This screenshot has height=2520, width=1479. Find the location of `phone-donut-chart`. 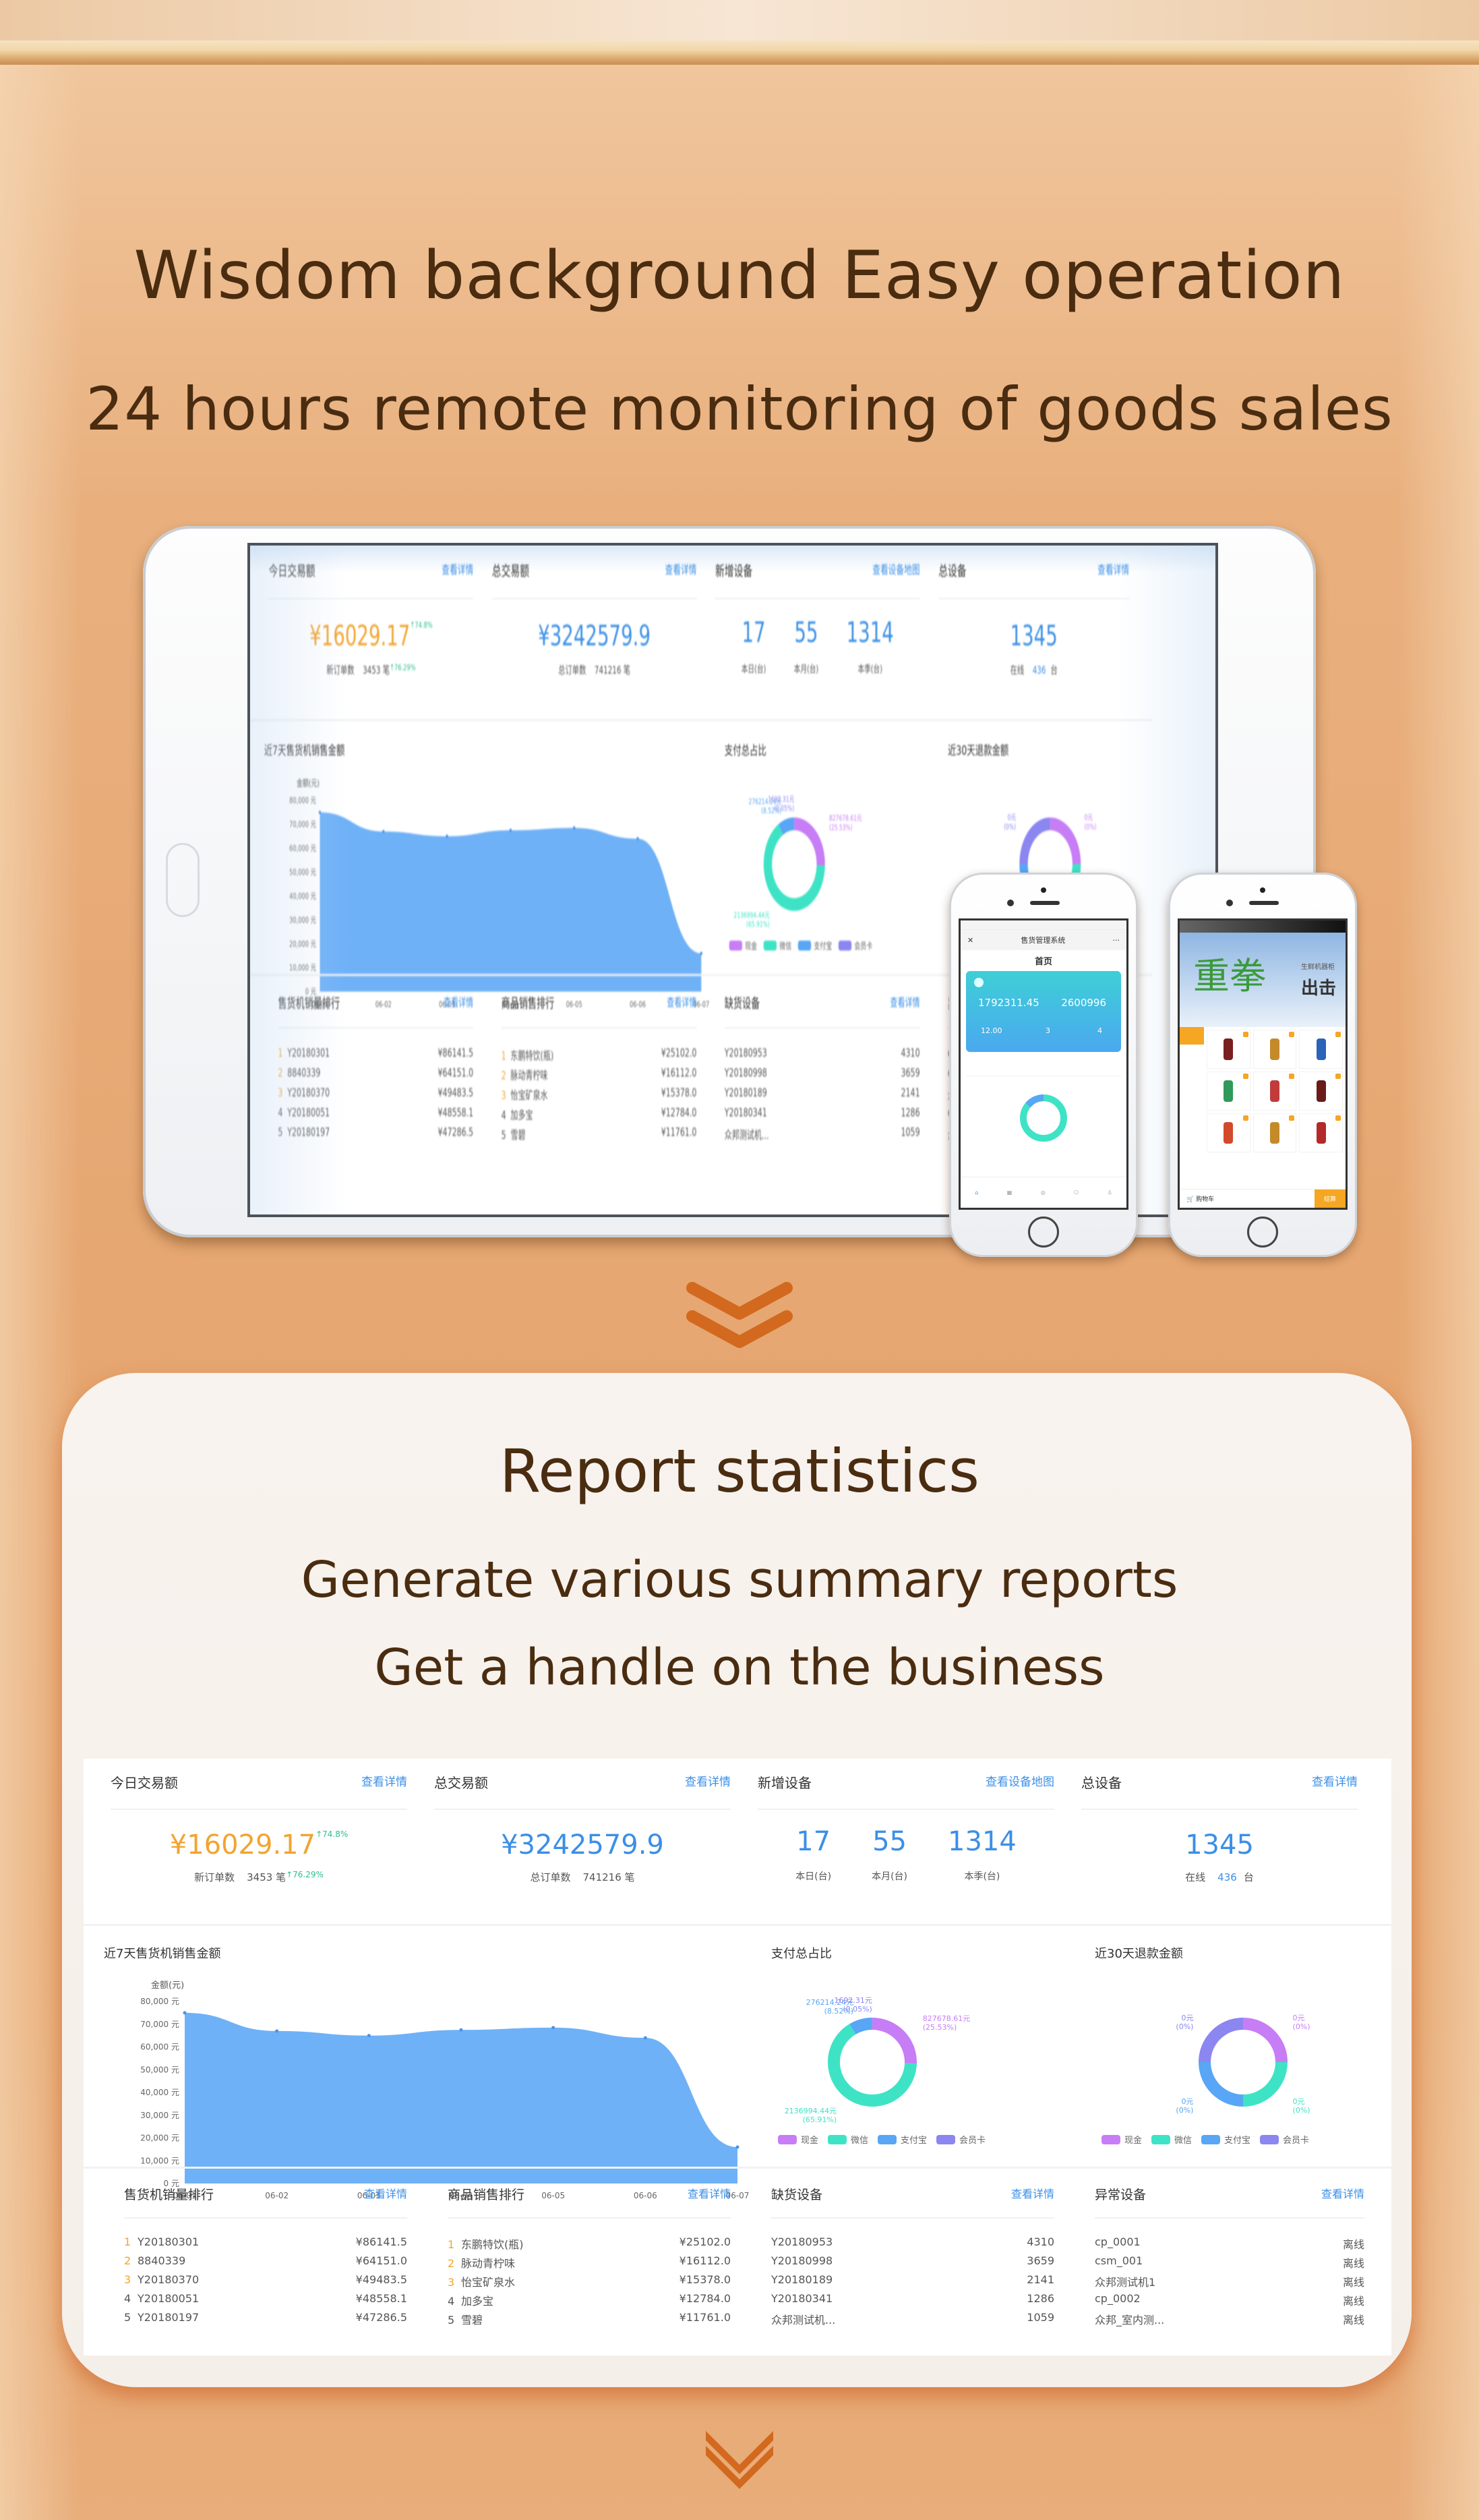

phone-donut-chart is located at coordinates (1043, 1118).